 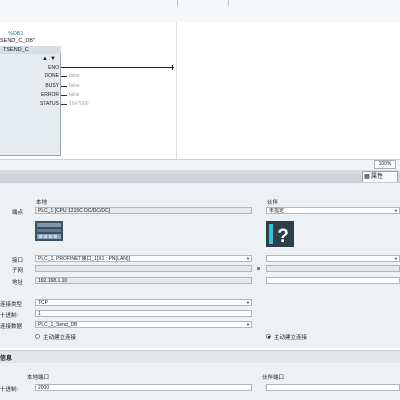 I want to click on local-subnet-field, so click(x=143, y=268).